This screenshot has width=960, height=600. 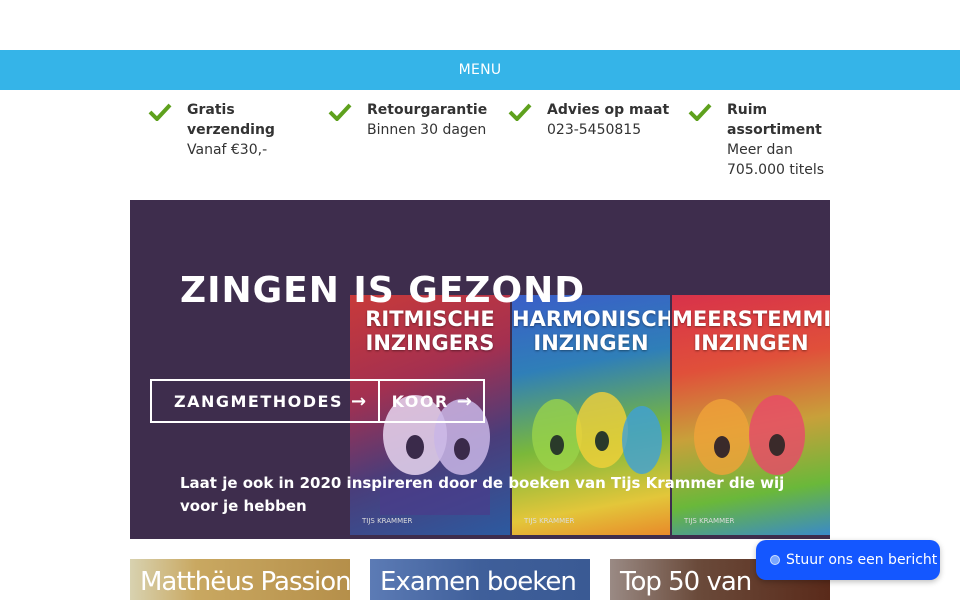 What do you see at coordinates (420, 401) in the screenshot?
I see `button-label: KOOR` at bounding box center [420, 401].